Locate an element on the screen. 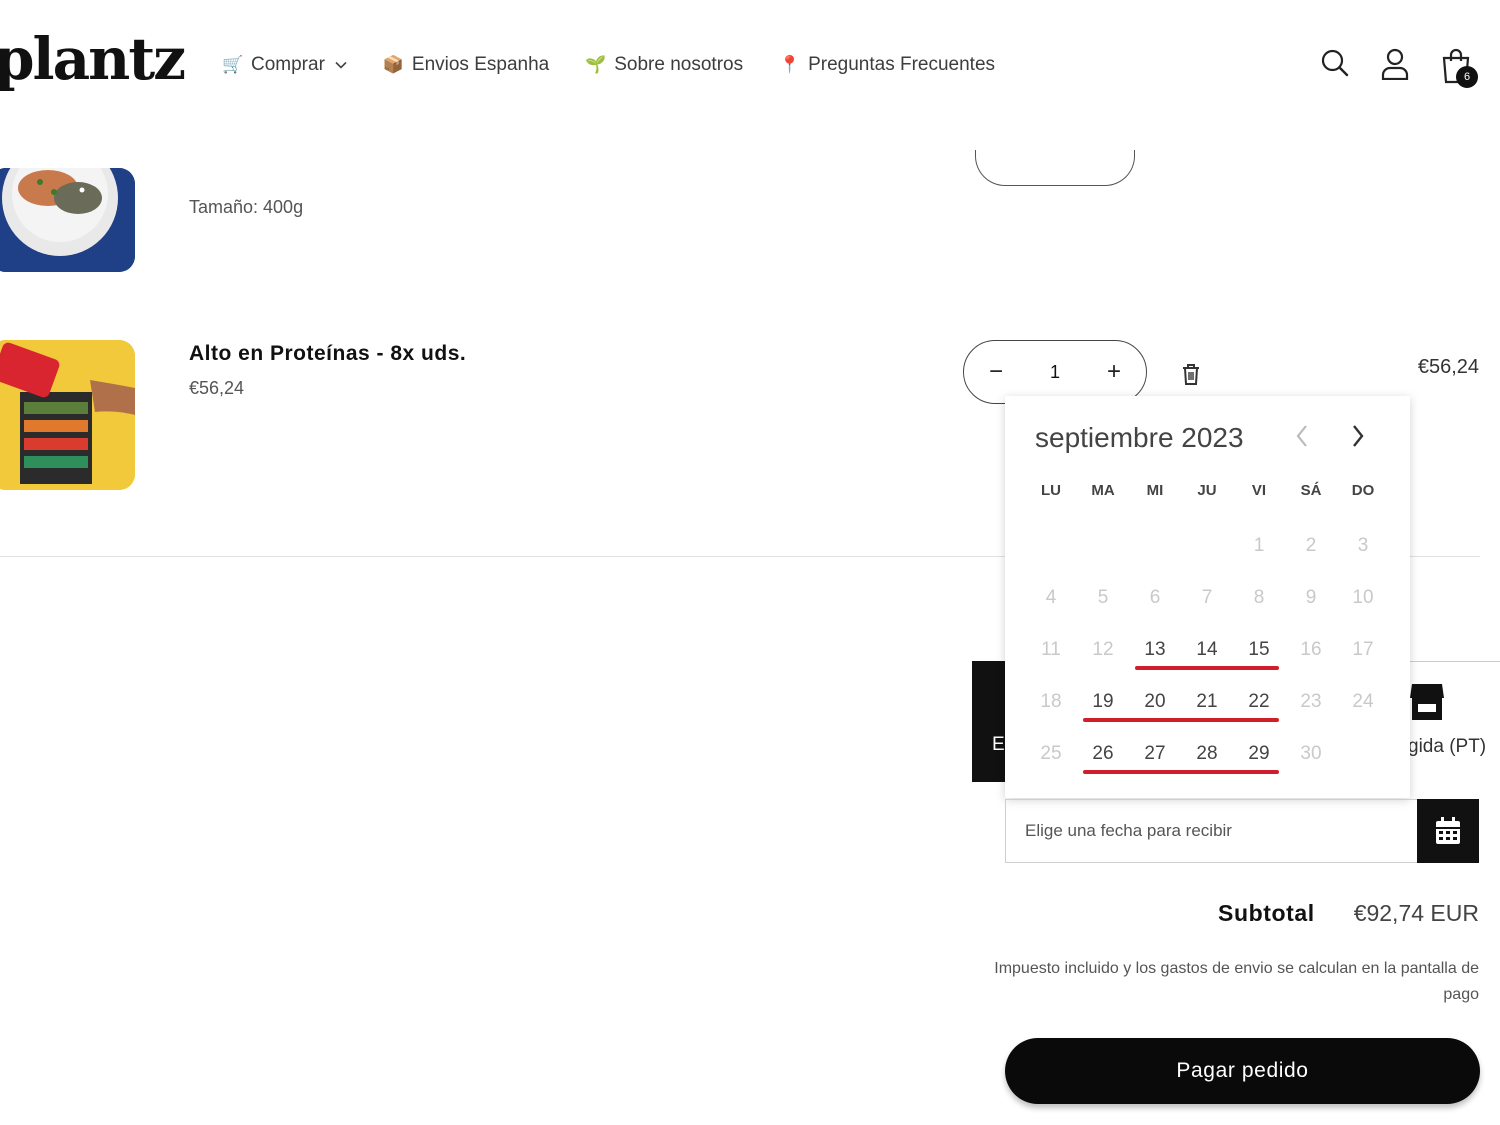 This screenshot has width=1500, height=1125. header-actions: 6 is located at coordinates (1410, 70).